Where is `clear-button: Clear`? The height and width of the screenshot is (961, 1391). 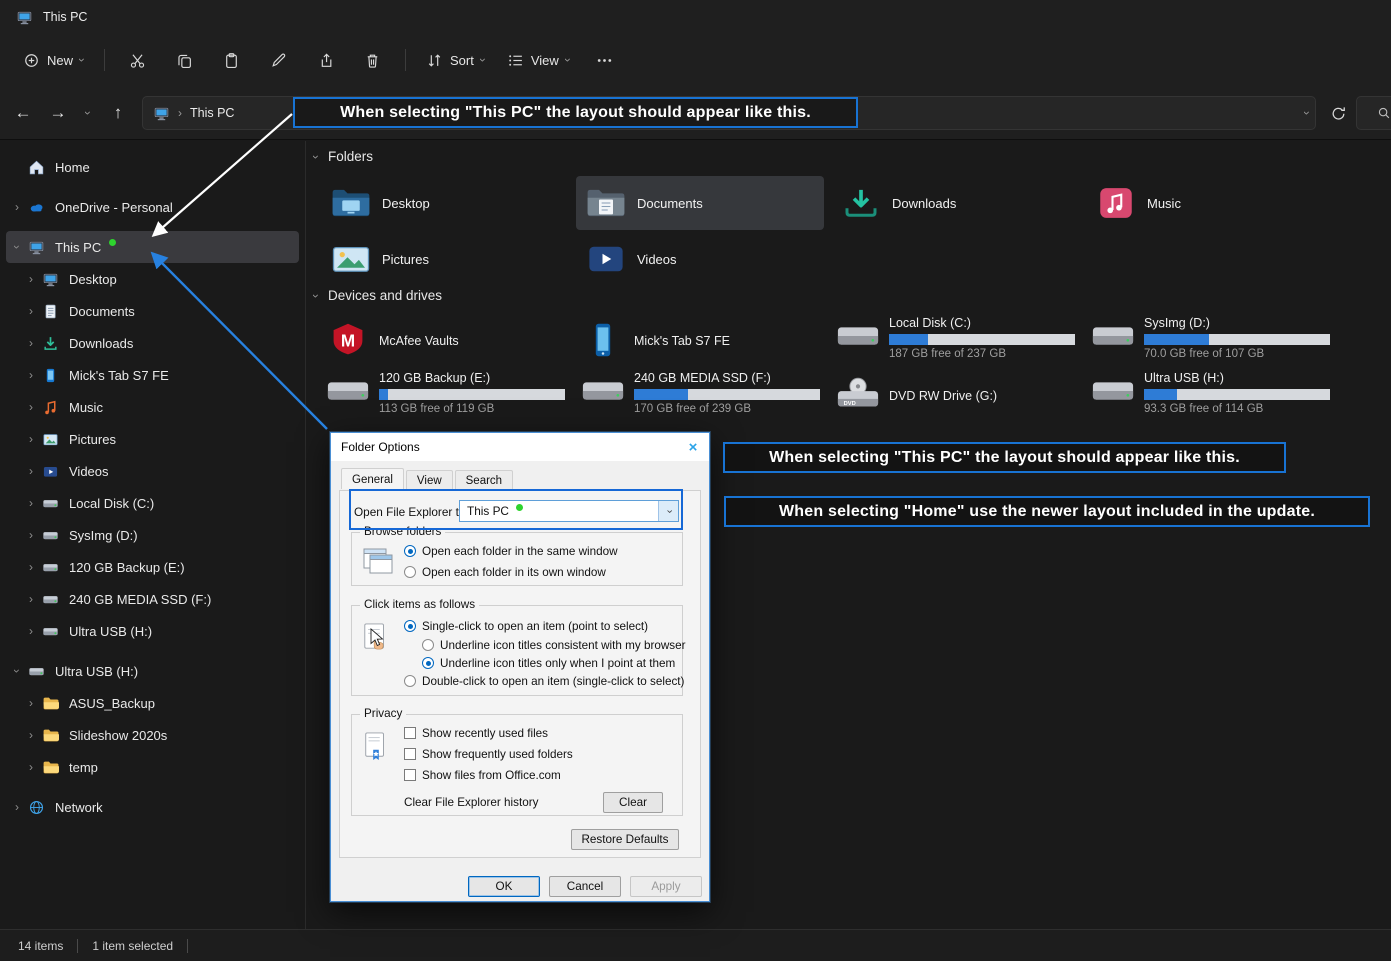 clear-button: Clear is located at coordinates (633, 802).